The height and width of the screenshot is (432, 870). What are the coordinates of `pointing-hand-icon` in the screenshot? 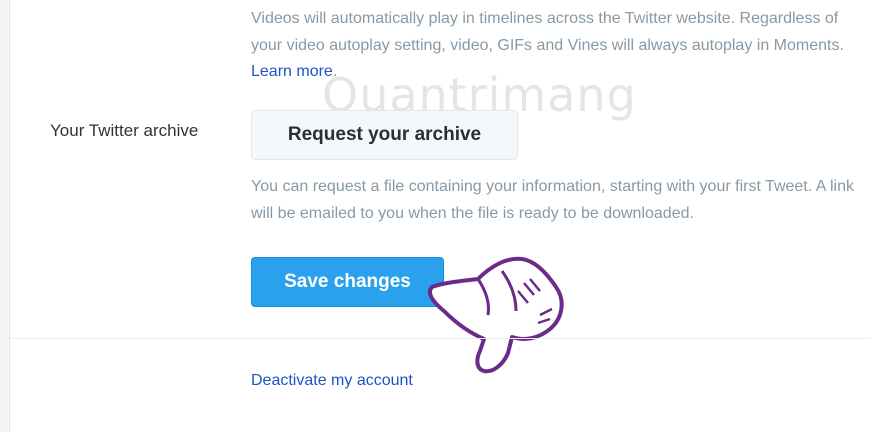 It's located at (495, 315).